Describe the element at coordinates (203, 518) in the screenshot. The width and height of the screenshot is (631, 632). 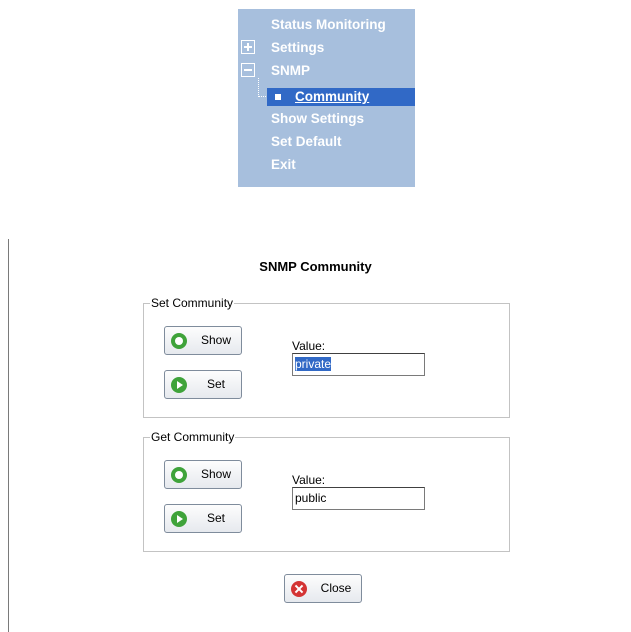
I see `get-community-set-button: Set` at that location.